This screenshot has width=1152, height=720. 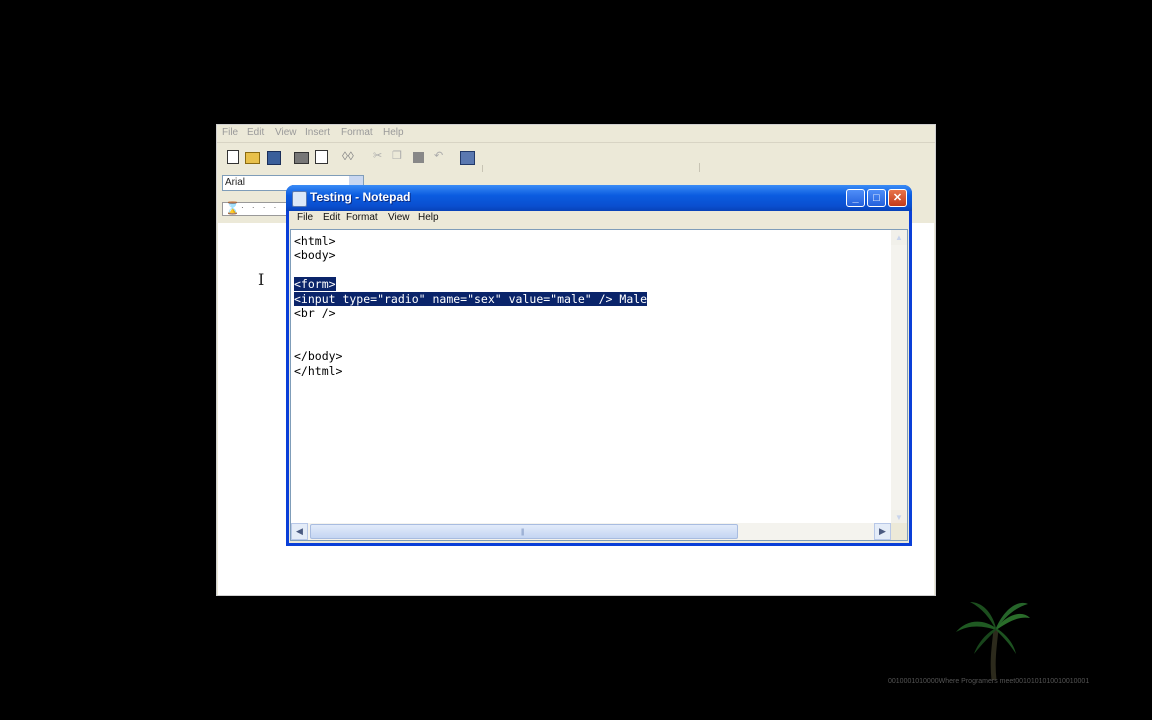 What do you see at coordinates (882, 531) in the screenshot?
I see `scroll-right-icon: ▶` at bounding box center [882, 531].